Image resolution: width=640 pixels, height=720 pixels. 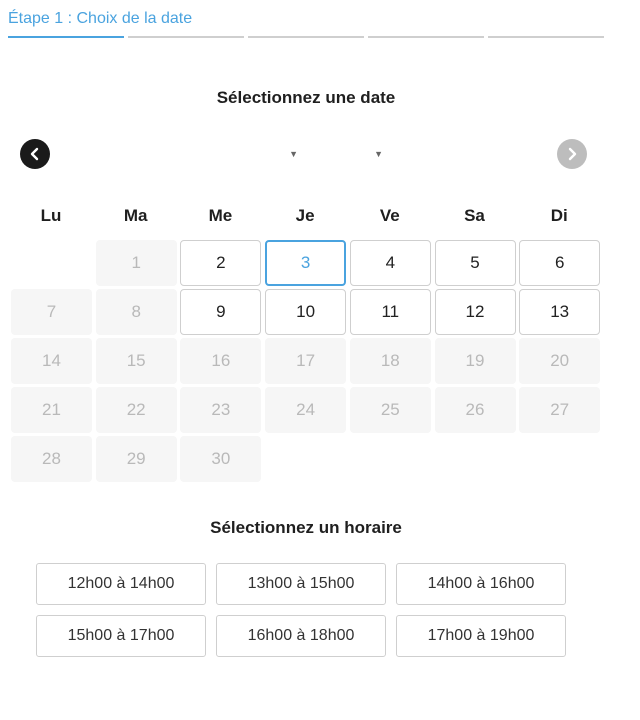 What do you see at coordinates (136, 263) in the screenshot?
I see `calendar-day: 1` at bounding box center [136, 263].